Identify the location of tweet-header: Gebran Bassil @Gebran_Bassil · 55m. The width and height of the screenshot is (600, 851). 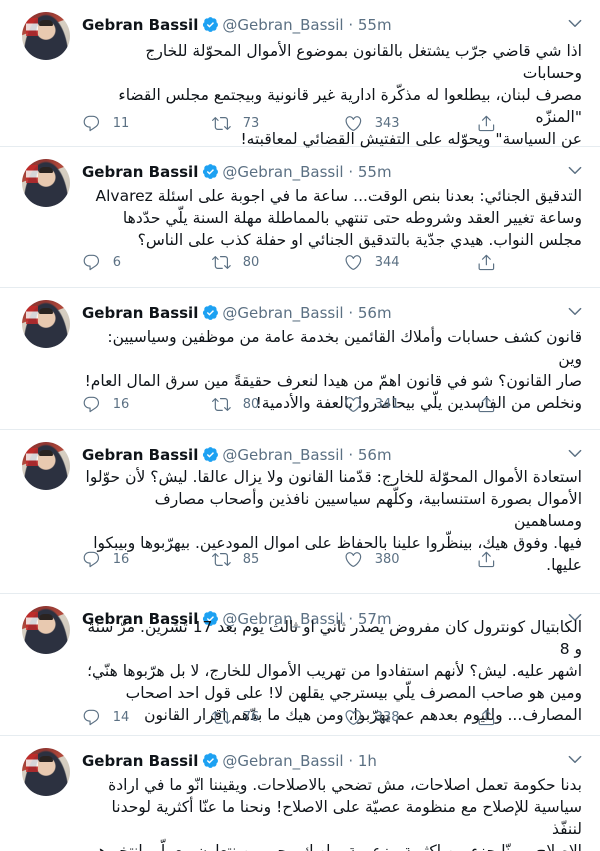
(237, 25).